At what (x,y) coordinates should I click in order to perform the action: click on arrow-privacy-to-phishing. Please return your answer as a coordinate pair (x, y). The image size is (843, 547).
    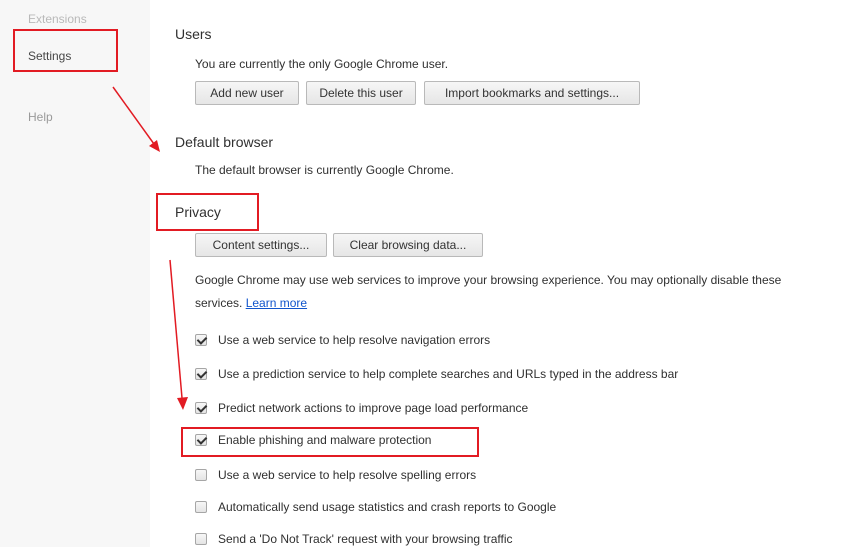
    Looking at the image, I should click on (178, 334).